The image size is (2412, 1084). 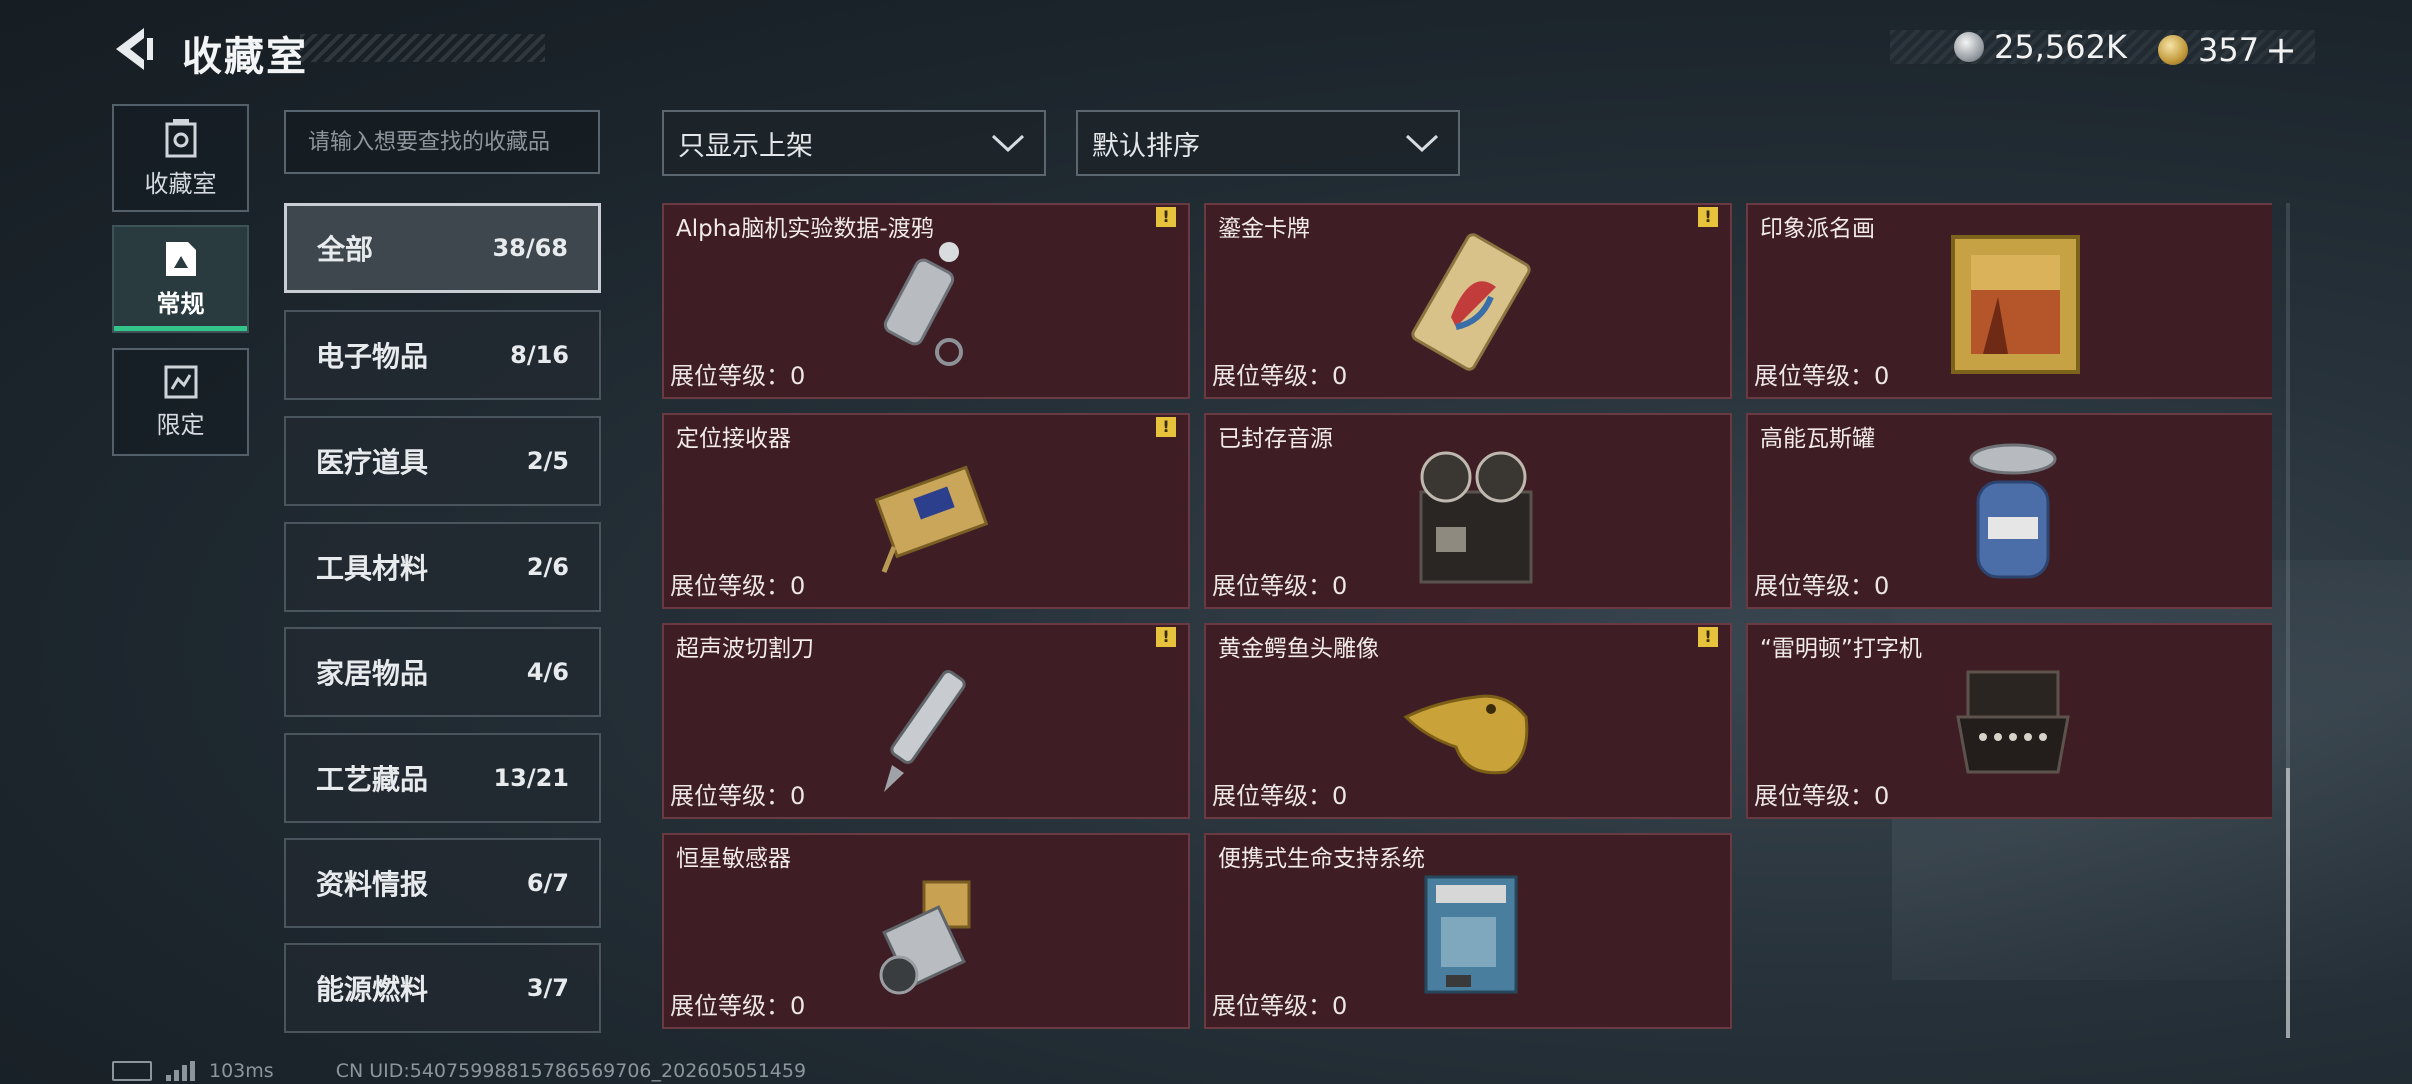 What do you see at coordinates (1817, 229) in the screenshot?
I see `item-name: 印象派名画` at bounding box center [1817, 229].